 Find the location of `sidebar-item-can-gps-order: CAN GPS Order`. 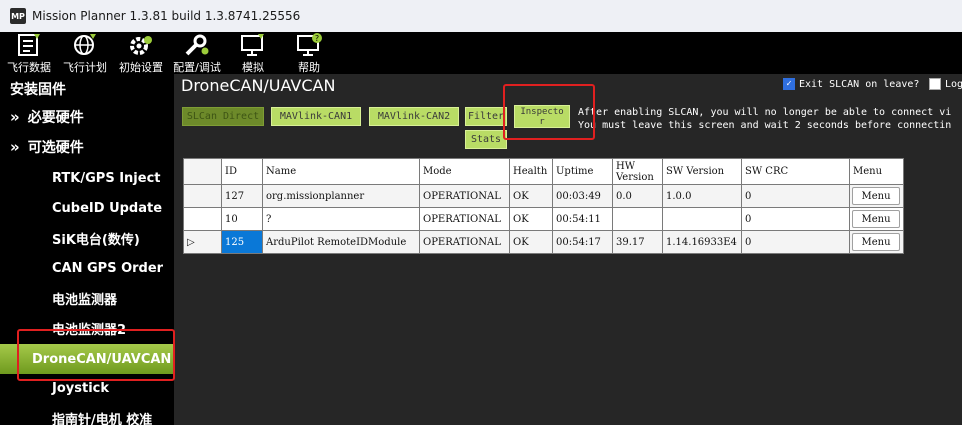

sidebar-item-can-gps-order: CAN GPS Order is located at coordinates (87, 268).